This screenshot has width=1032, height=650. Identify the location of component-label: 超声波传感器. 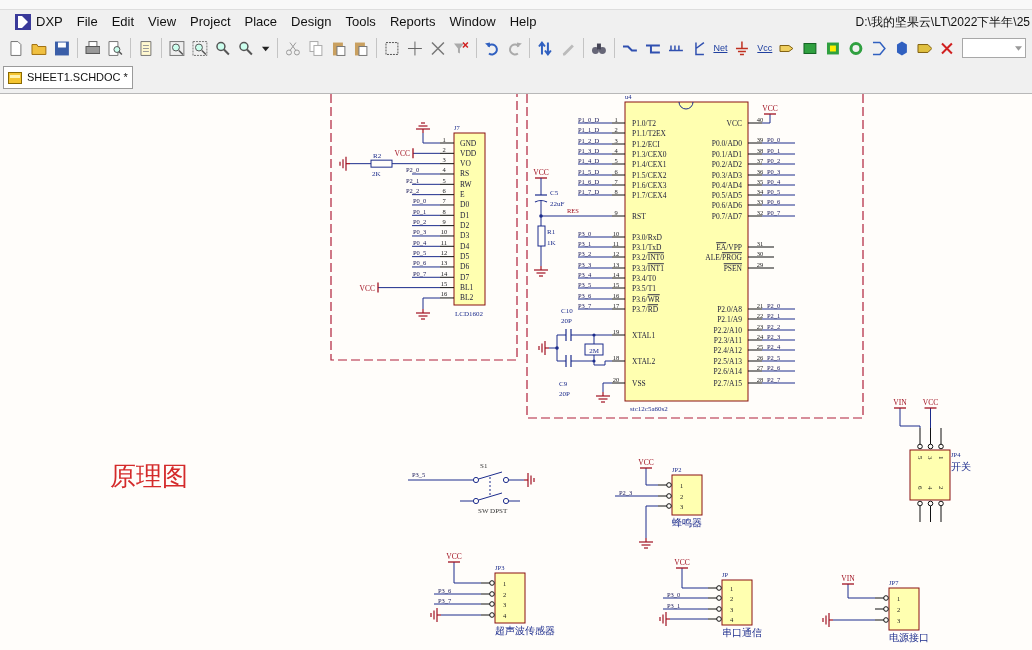
(525, 630).